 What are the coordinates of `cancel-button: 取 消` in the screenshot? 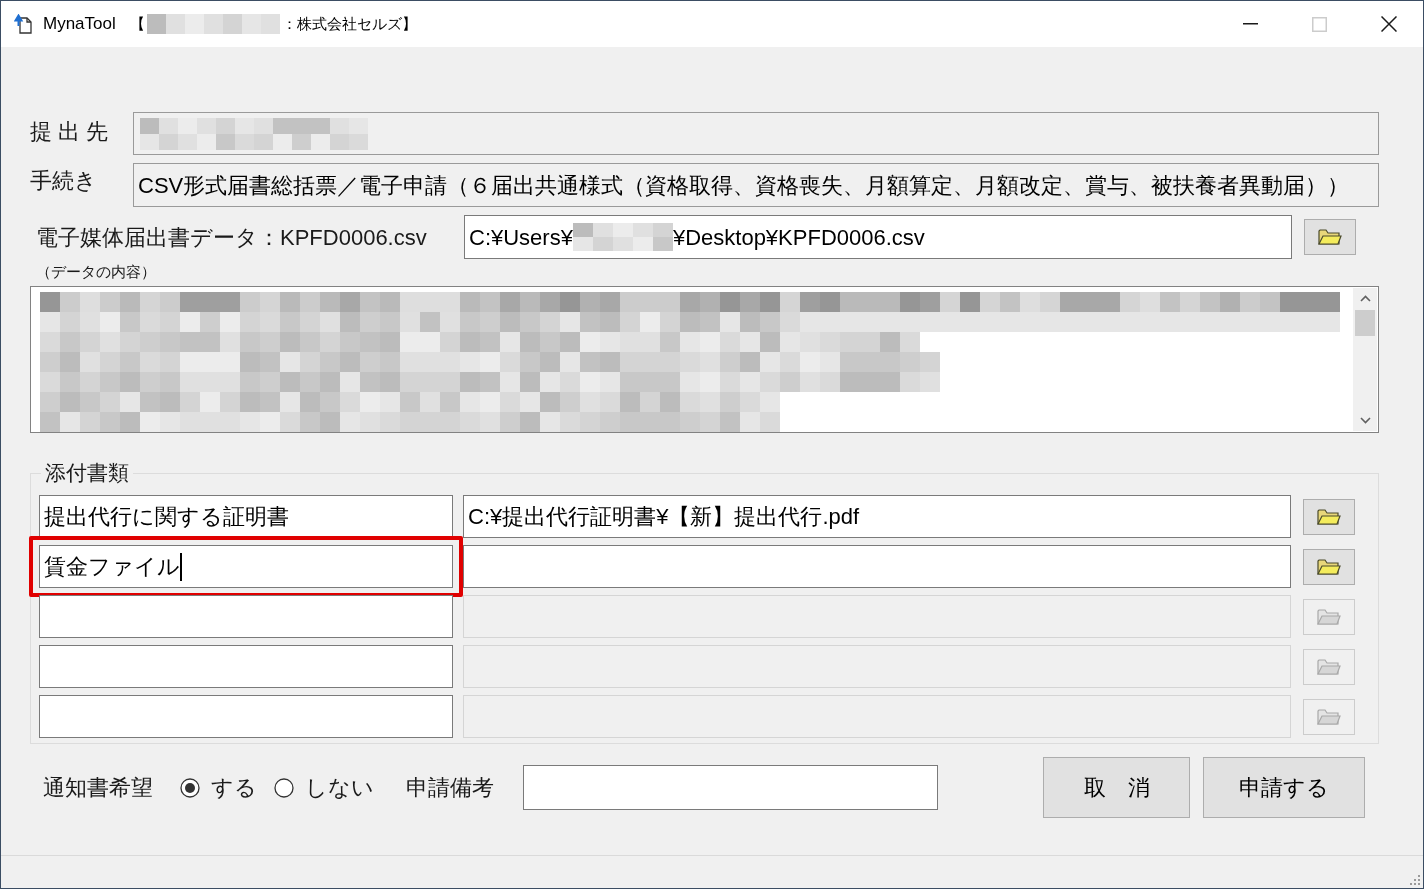 It's located at (1116, 787).